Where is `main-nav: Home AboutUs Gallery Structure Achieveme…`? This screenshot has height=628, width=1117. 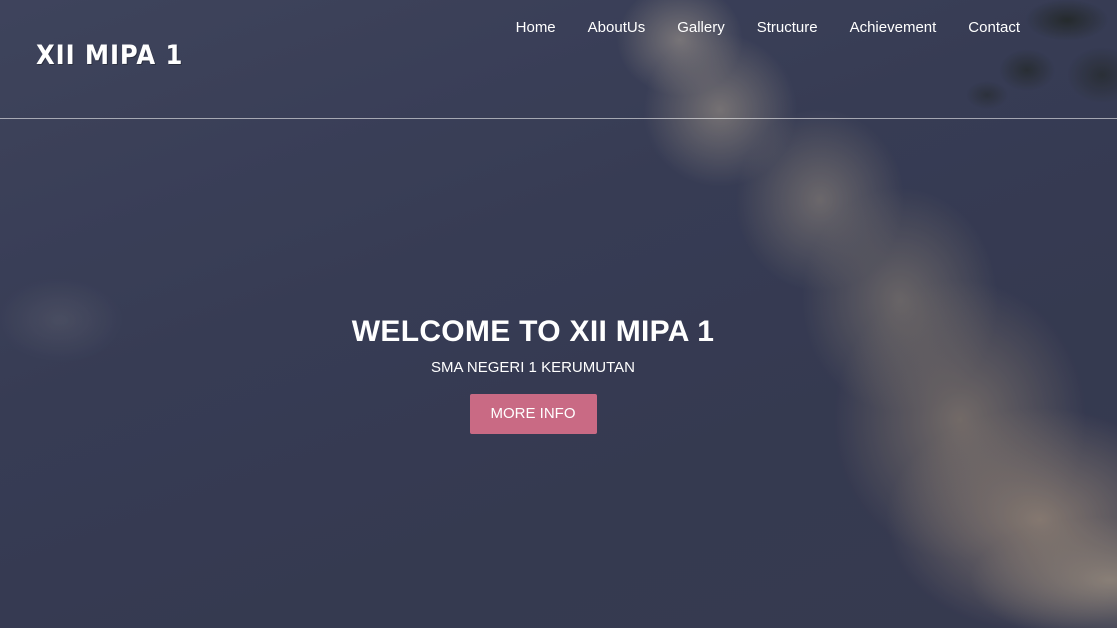
main-nav: Home AboutUs Gallery Structure Achieveme… is located at coordinates (768, 28).